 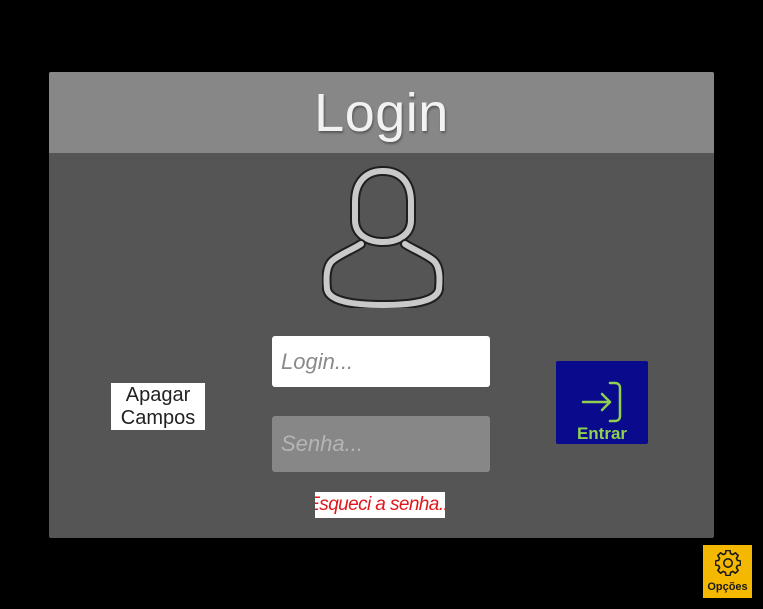 I want to click on login-arrow-icon, so click(x=601, y=402).